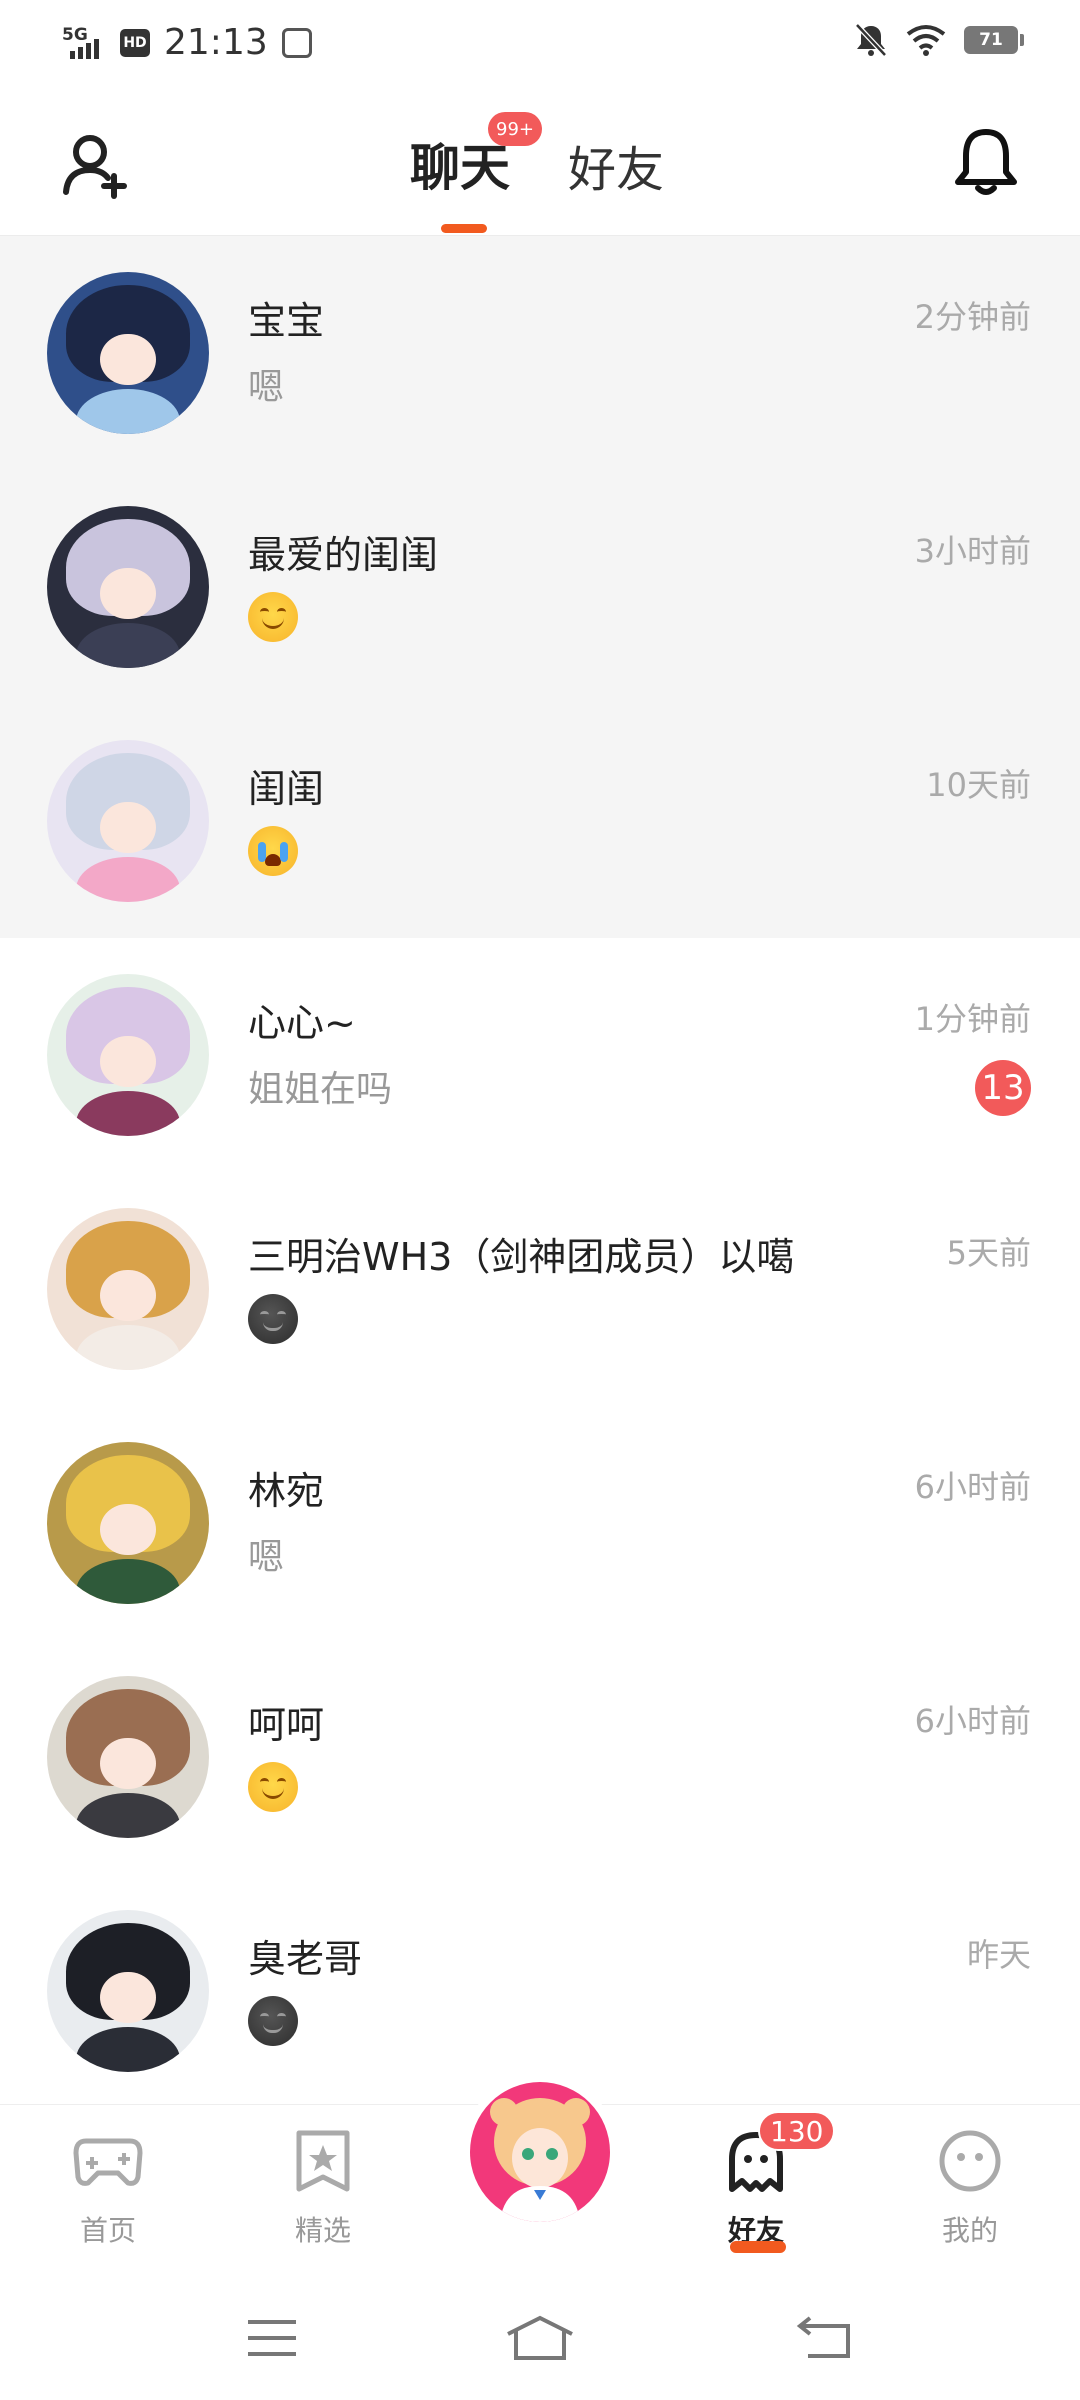 The height and width of the screenshot is (2400, 1080). What do you see at coordinates (540, 1991) in the screenshot?
I see `chat-row: 臭老哥 昨天` at bounding box center [540, 1991].